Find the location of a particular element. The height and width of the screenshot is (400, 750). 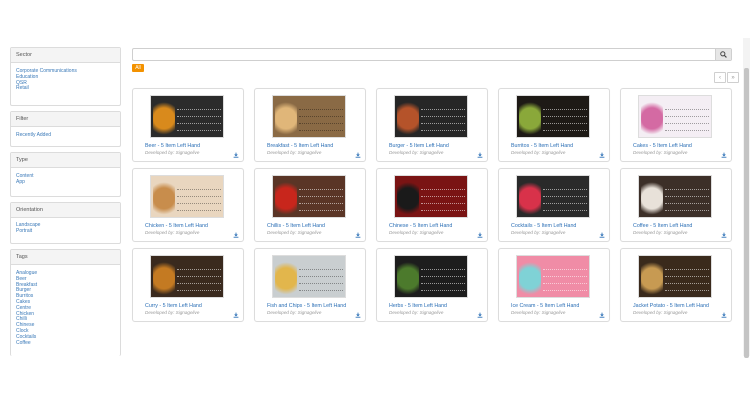

search-icon is located at coordinates (723, 54).